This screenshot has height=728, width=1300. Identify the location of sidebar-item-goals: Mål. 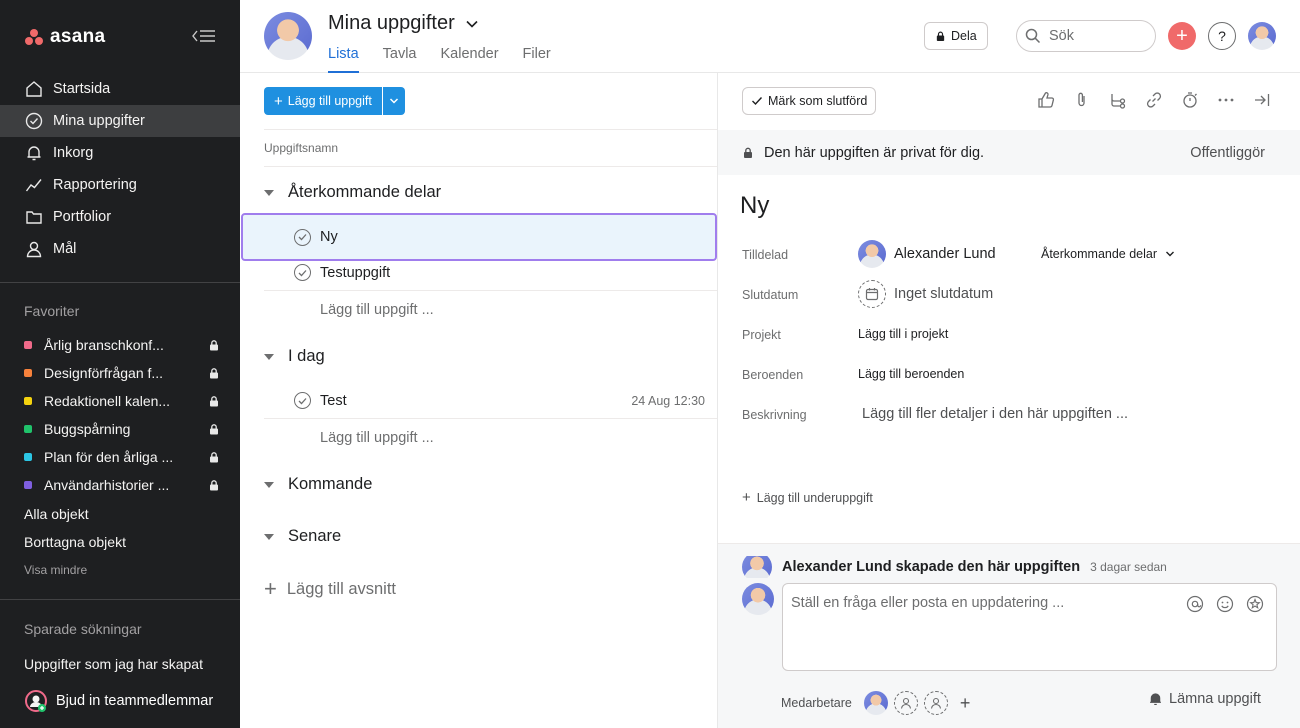
(120, 249).